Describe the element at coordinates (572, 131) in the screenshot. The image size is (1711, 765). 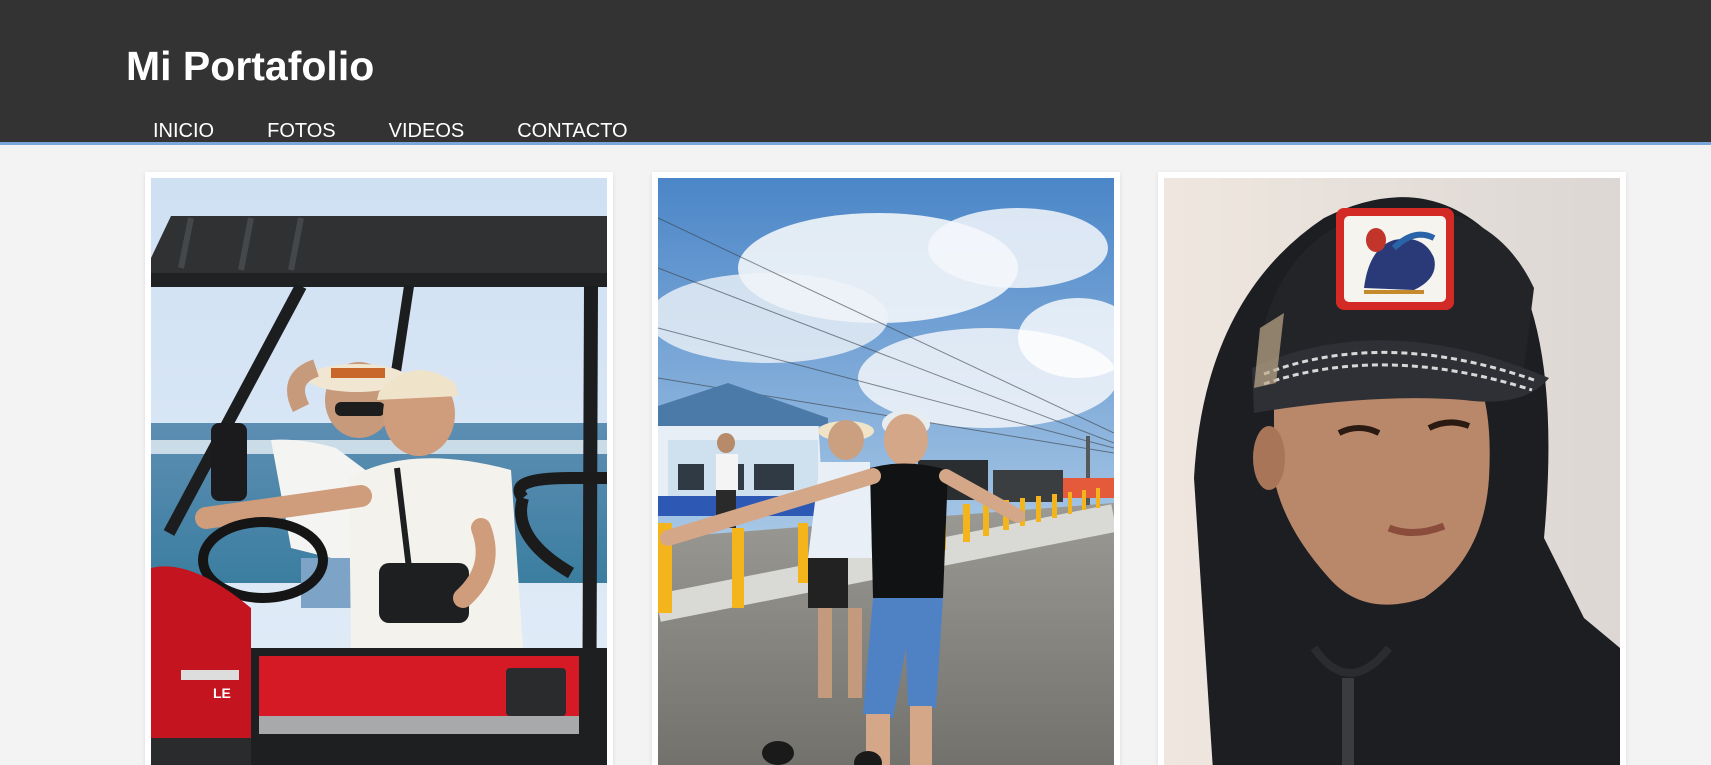
I see `nav-link-contacto: CONTACTO` at that location.